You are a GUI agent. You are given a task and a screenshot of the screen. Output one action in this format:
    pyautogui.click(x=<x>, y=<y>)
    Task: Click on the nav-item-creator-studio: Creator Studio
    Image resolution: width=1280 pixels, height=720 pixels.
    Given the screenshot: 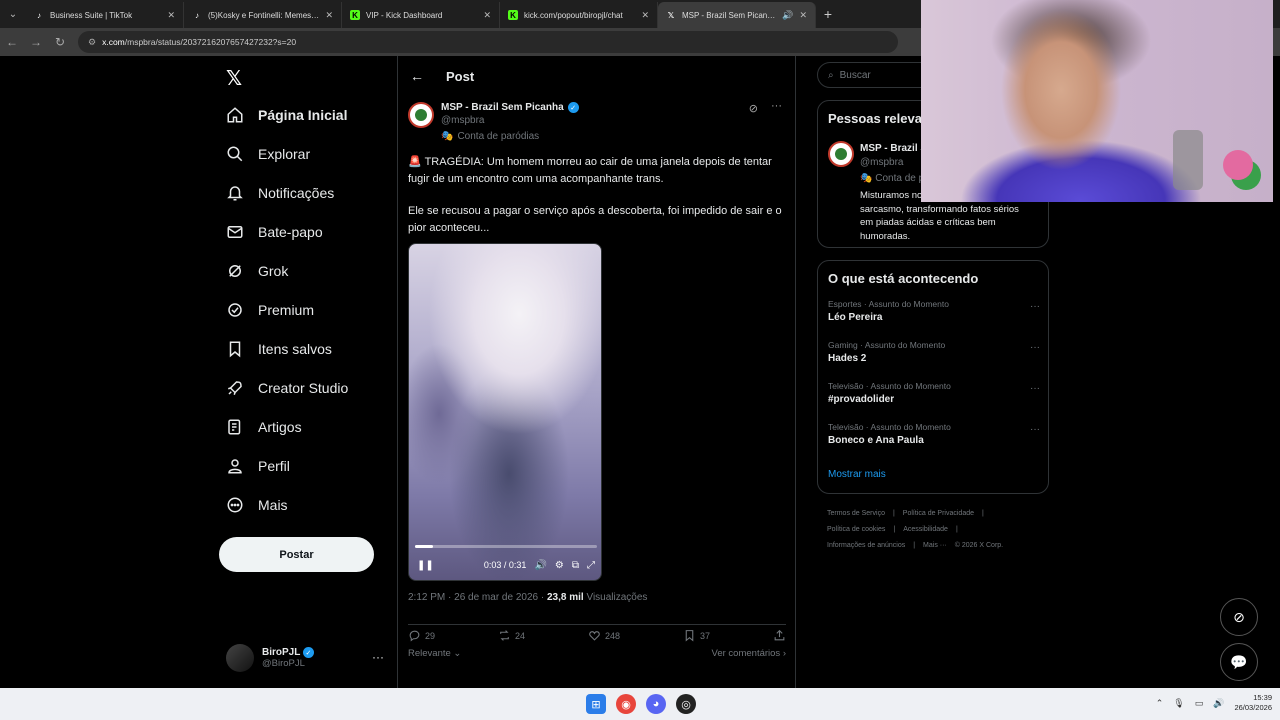 What is the action you would take?
    pyautogui.click(x=287, y=388)
    